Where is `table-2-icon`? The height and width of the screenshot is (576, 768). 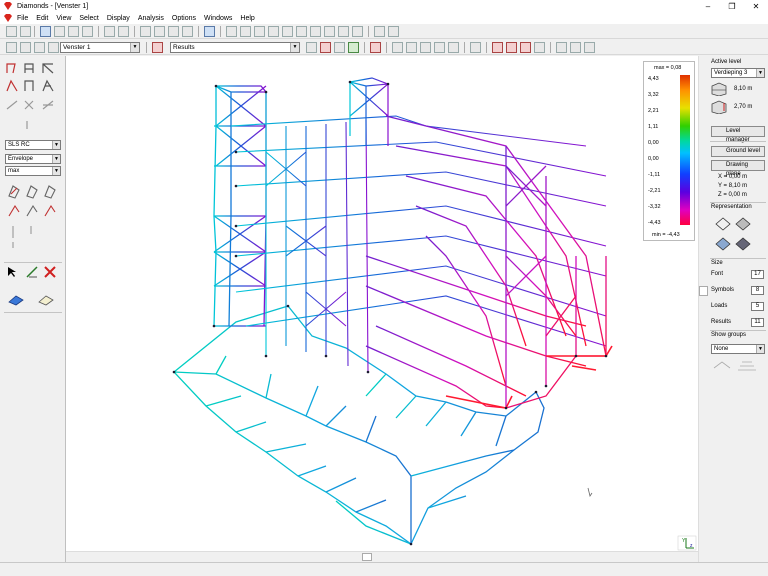 table-2-icon is located at coordinates (245, 31).